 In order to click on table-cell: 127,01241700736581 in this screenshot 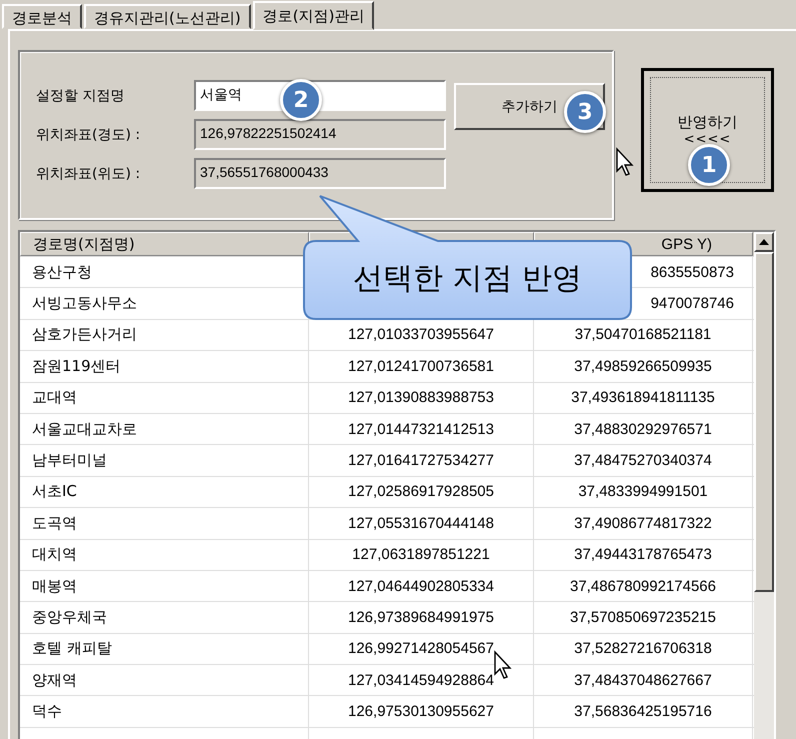, I will do `click(421, 366)`.